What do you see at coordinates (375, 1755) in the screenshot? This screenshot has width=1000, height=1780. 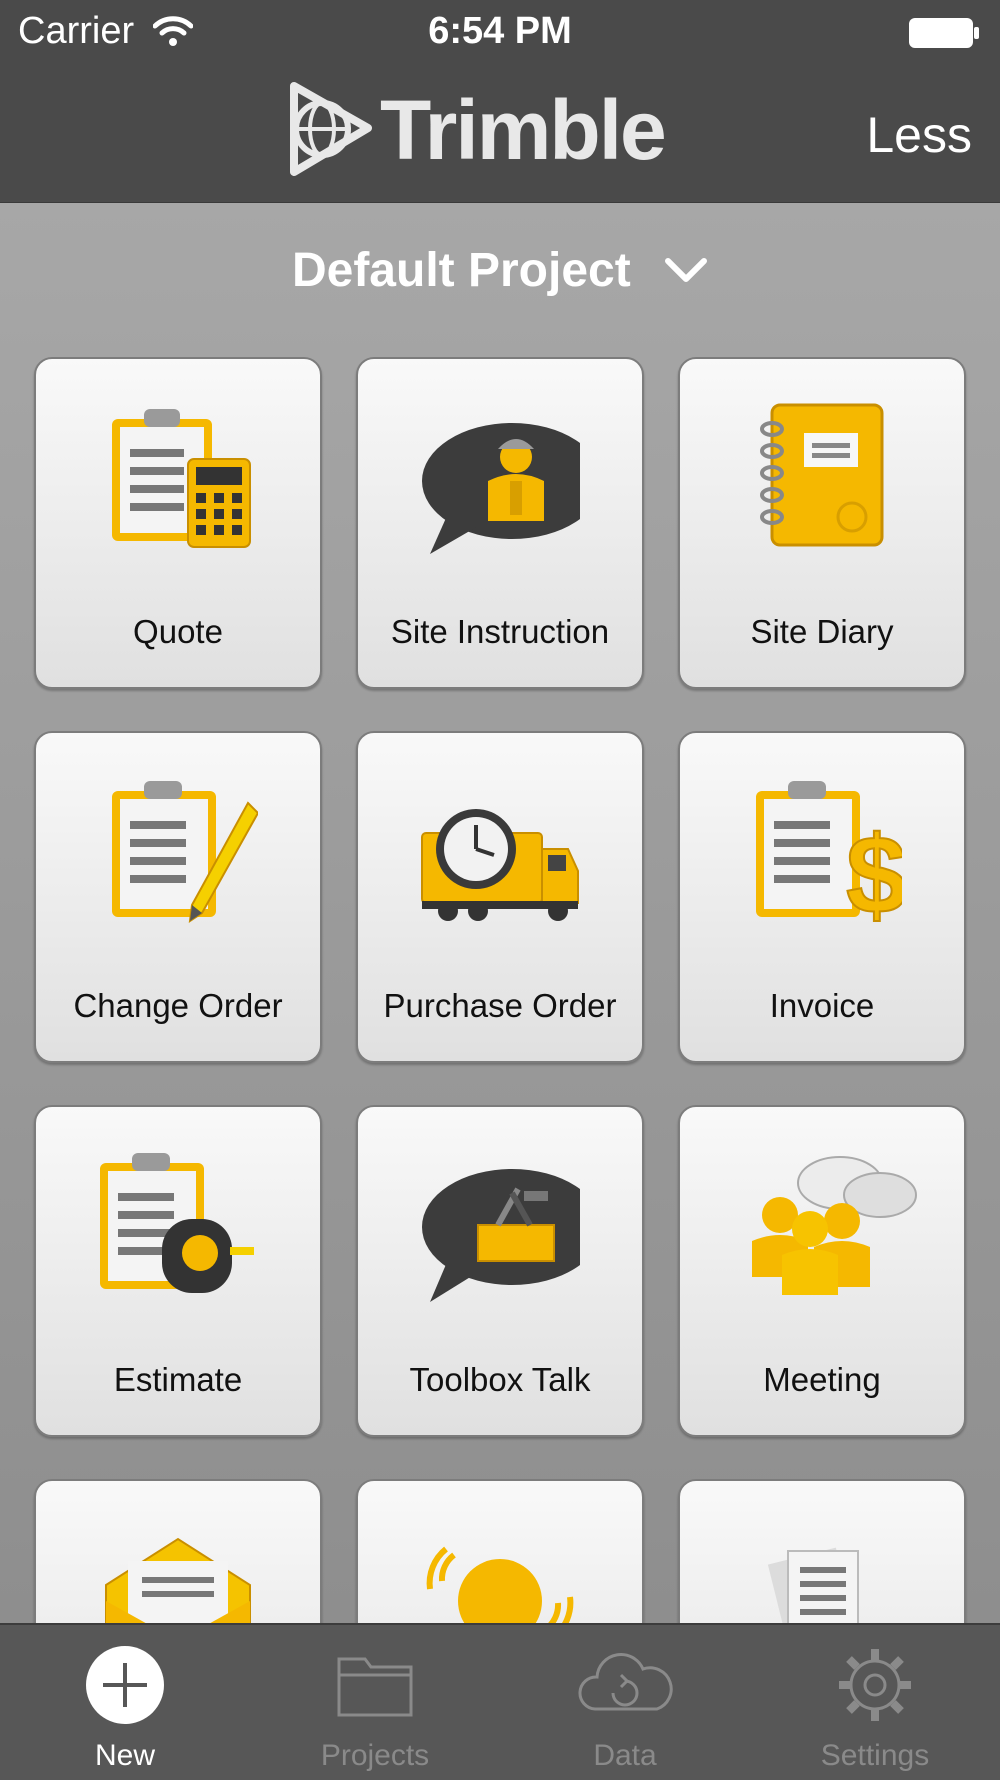 I see `tab-label: Projects` at bounding box center [375, 1755].